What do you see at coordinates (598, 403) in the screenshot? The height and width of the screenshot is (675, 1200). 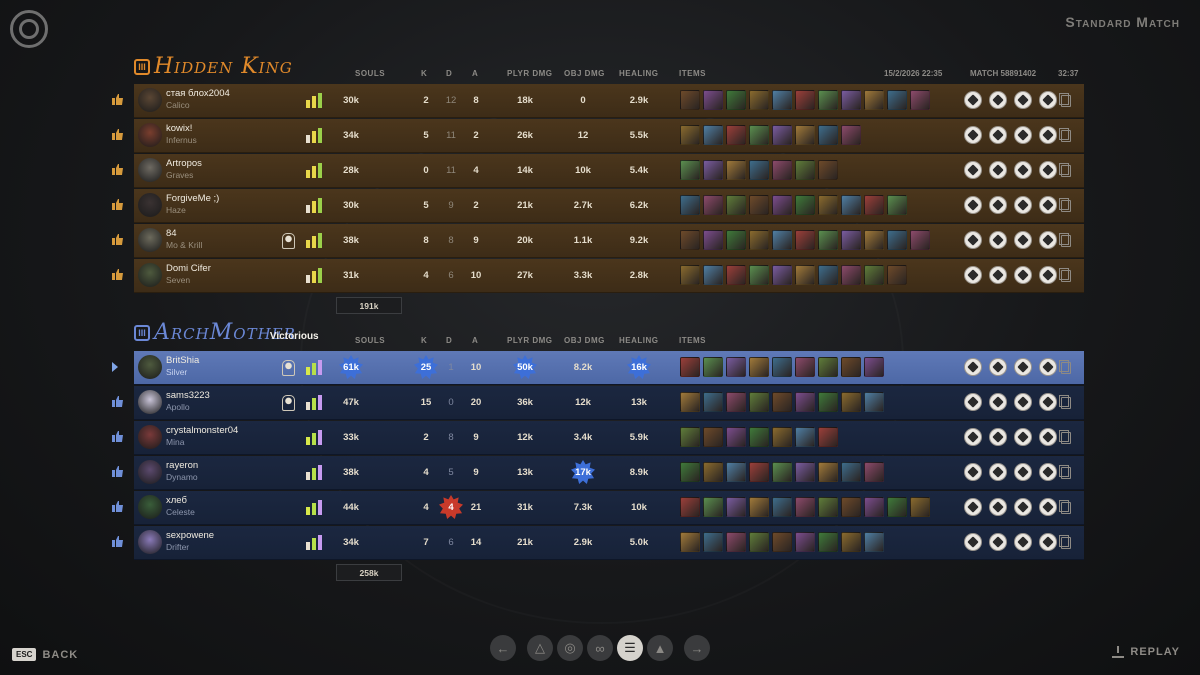 I see `player-row: sams3223 Apollo 47k 15 0 20 36k 12k 13k` at bounding box center [598, 403].